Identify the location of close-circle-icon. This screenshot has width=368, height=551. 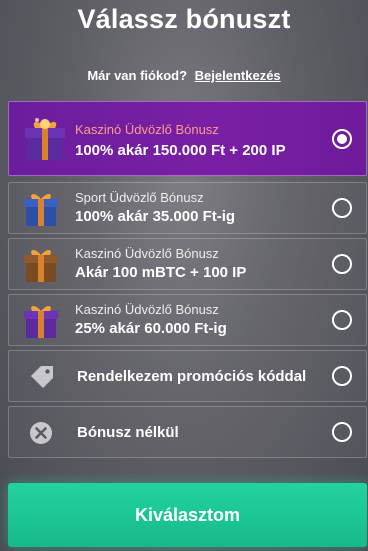
(41, 433).